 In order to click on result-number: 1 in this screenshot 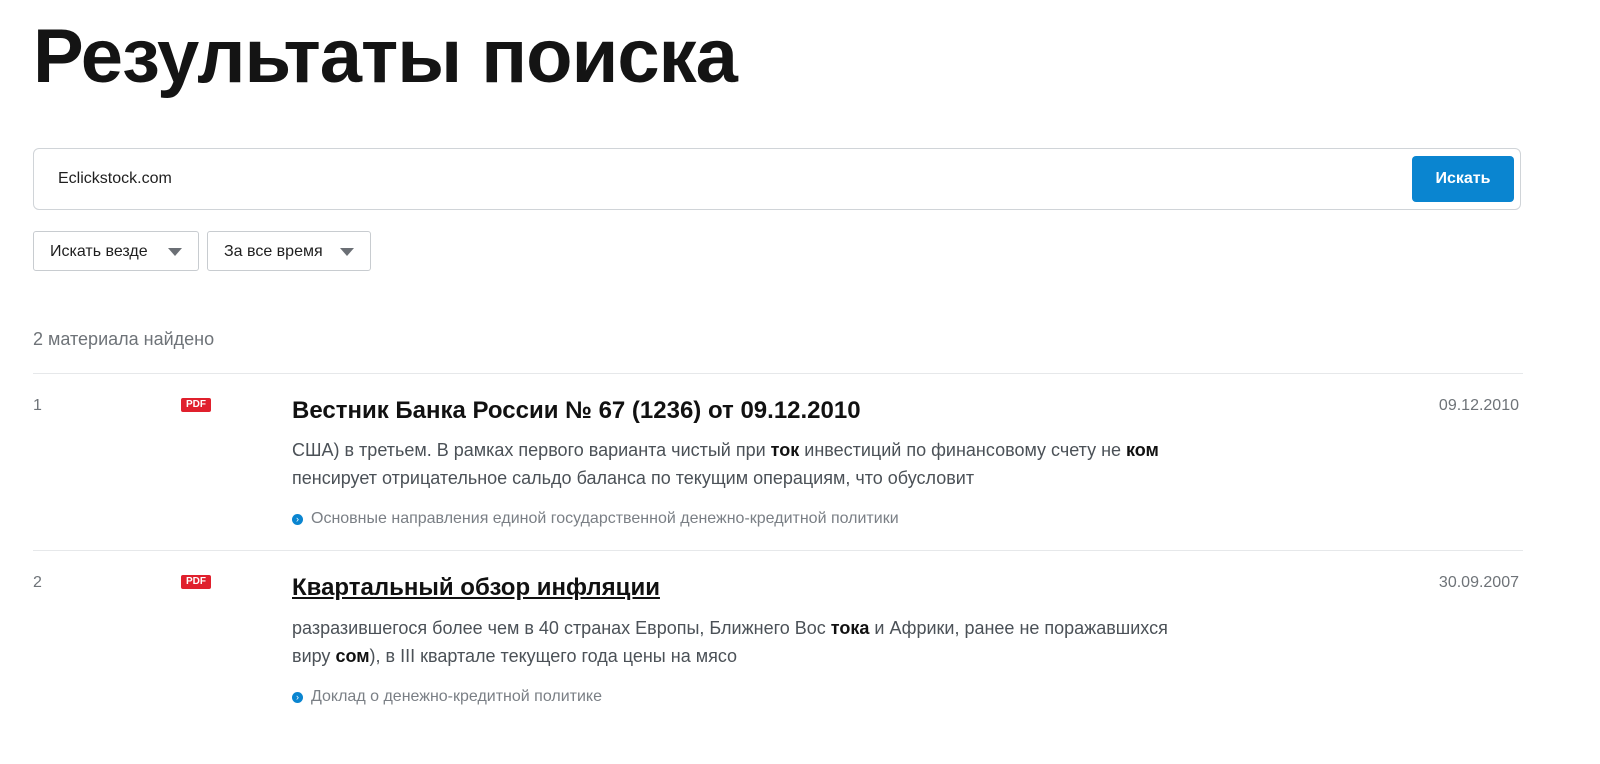, I will do `click(37, 405)`.